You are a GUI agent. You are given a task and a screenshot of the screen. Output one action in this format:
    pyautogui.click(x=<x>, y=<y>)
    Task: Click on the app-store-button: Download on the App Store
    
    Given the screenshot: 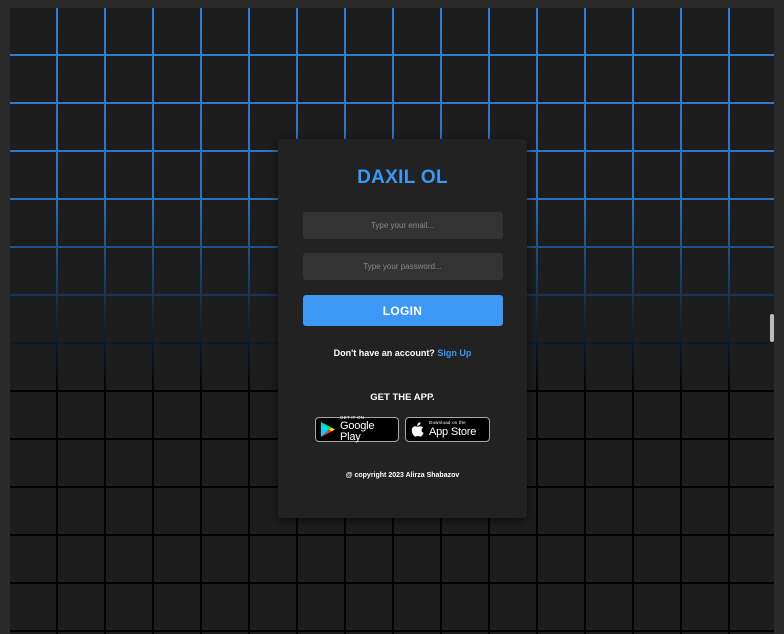 What is the action you would take?
    pyautogui.click(x=447, y=429)
    